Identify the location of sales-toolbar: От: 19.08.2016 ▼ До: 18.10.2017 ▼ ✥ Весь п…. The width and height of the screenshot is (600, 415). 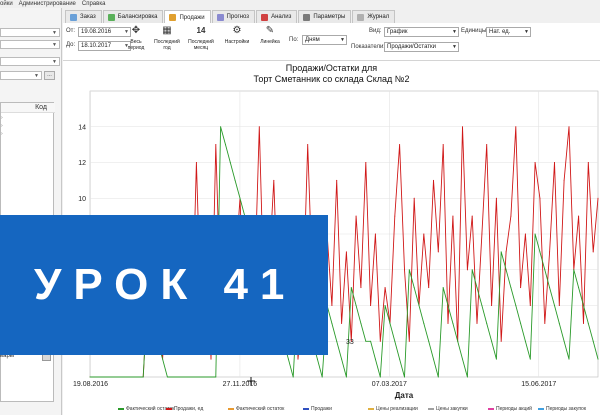
(331, 42).